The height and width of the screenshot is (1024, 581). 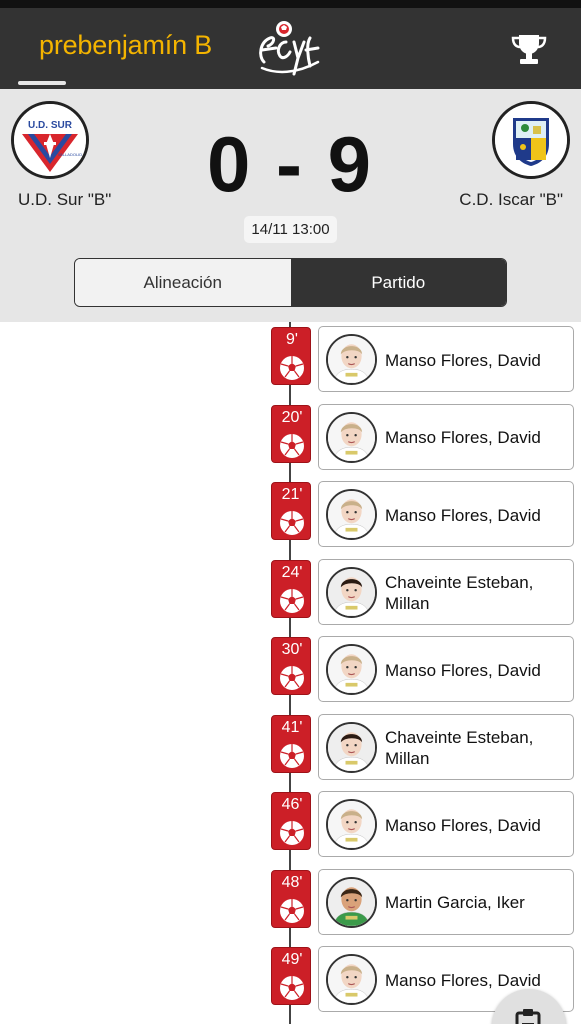 I want to click on event-minute: 9', so click(x=292, y=339).